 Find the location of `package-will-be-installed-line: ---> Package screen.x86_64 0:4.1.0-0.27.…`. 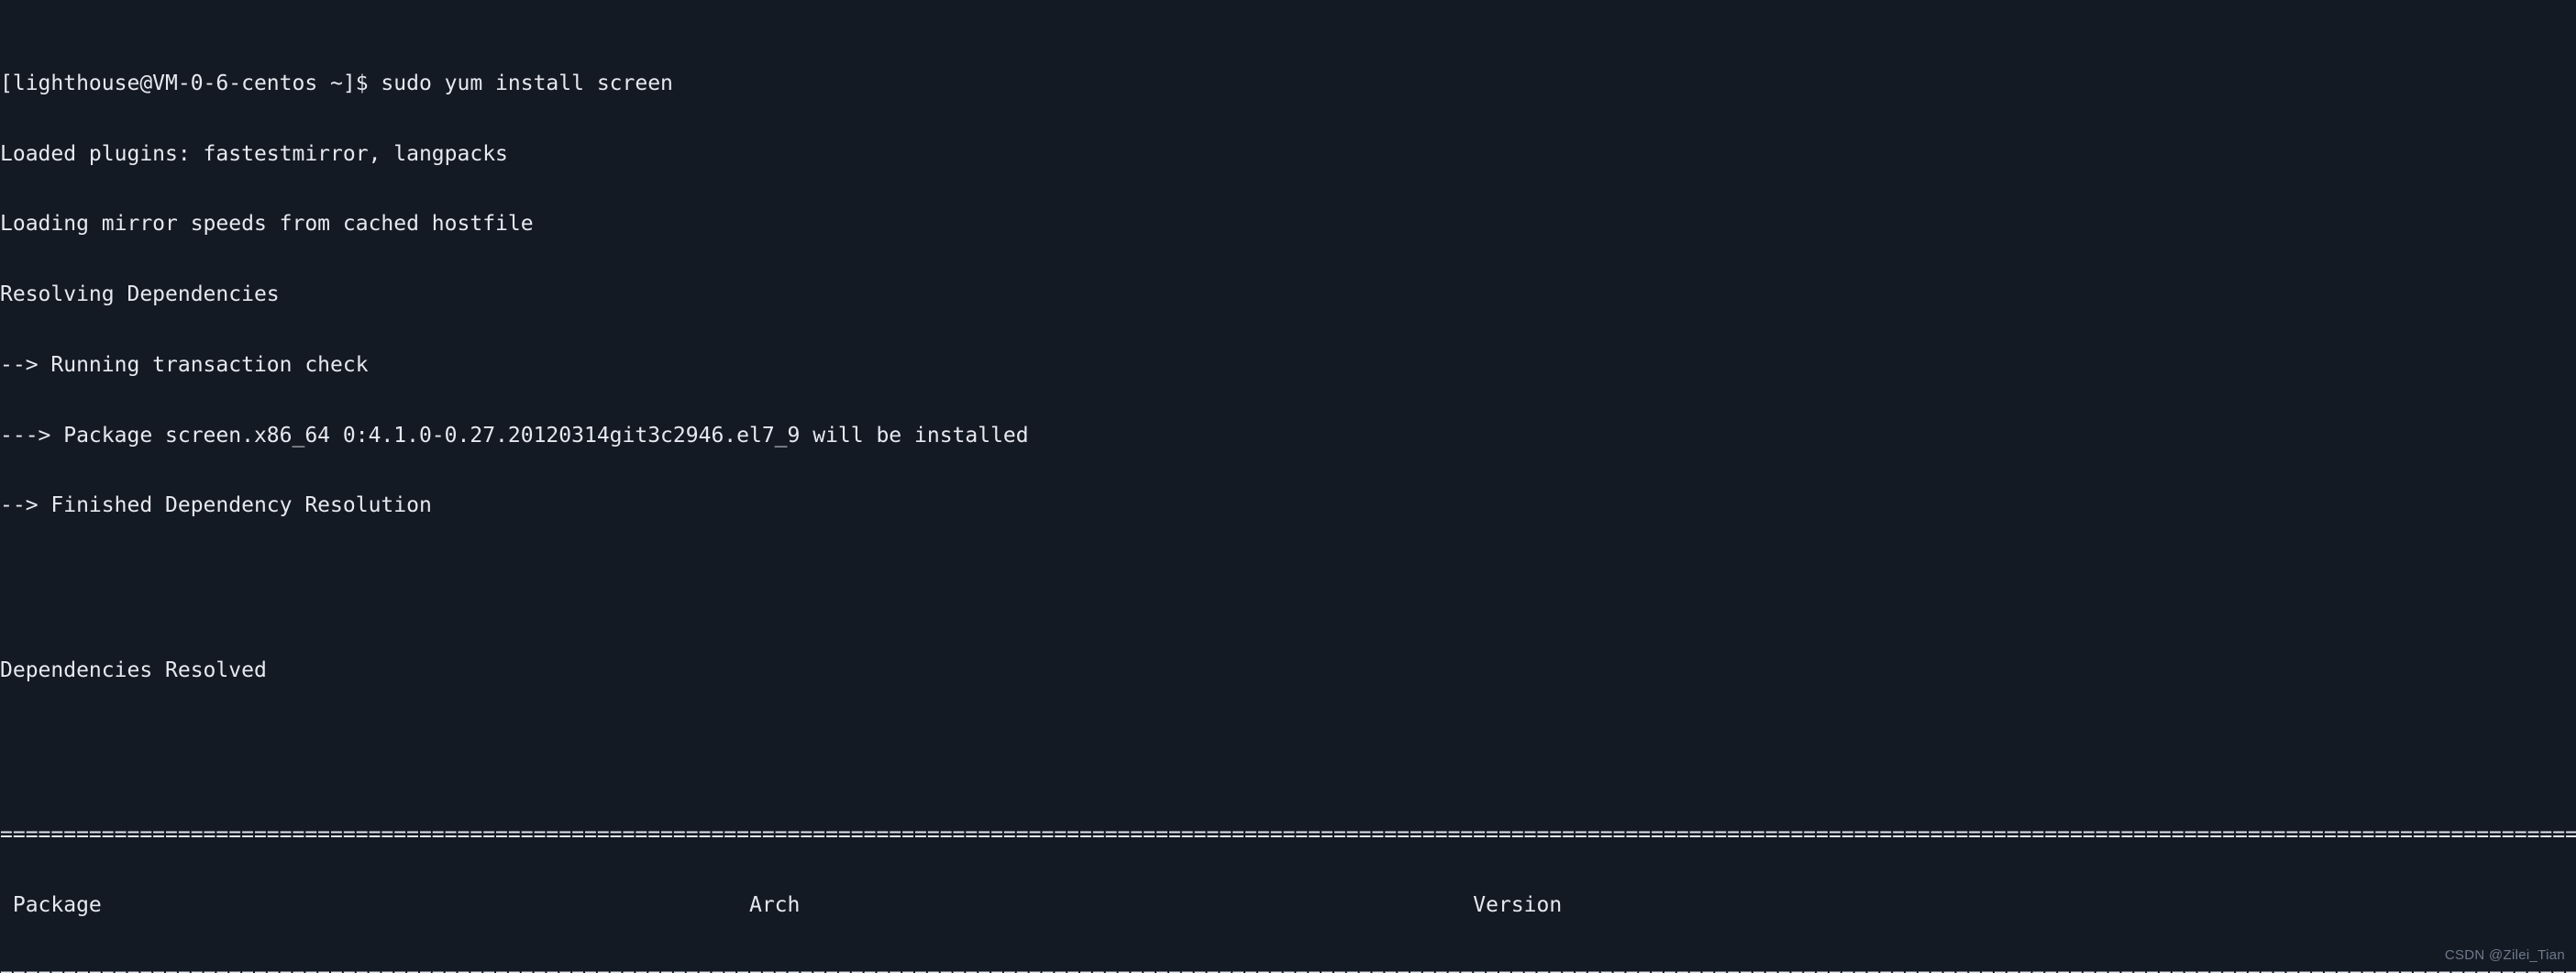

package-will-be-installed-line: ---> Package screen.x86_64 0:4.1.0-0.27.… is located at coordinates (514, 435).